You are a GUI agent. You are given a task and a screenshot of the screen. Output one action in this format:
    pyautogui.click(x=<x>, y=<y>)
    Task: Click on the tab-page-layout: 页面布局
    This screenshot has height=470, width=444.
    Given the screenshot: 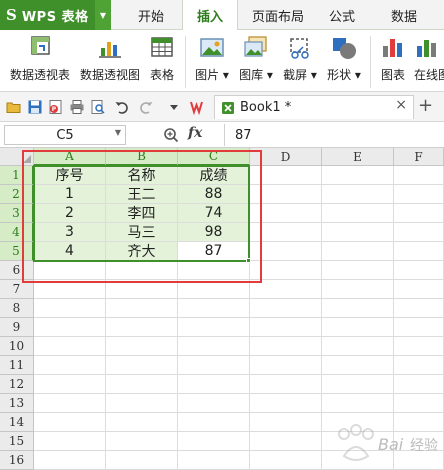 What is the action you would take?
    pyautogui.click(x=278, y=15)
    